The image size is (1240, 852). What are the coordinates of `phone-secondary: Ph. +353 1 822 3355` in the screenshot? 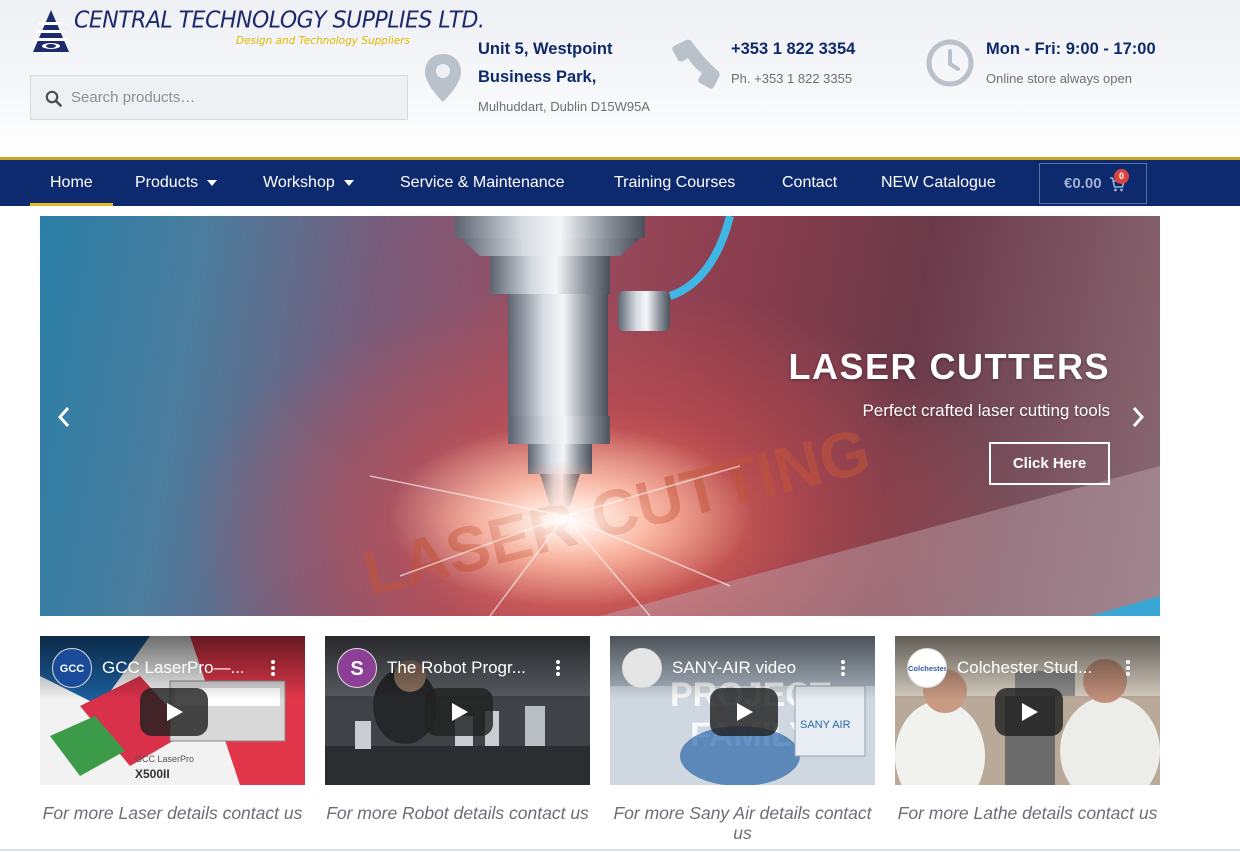 It's located at (792, 78).